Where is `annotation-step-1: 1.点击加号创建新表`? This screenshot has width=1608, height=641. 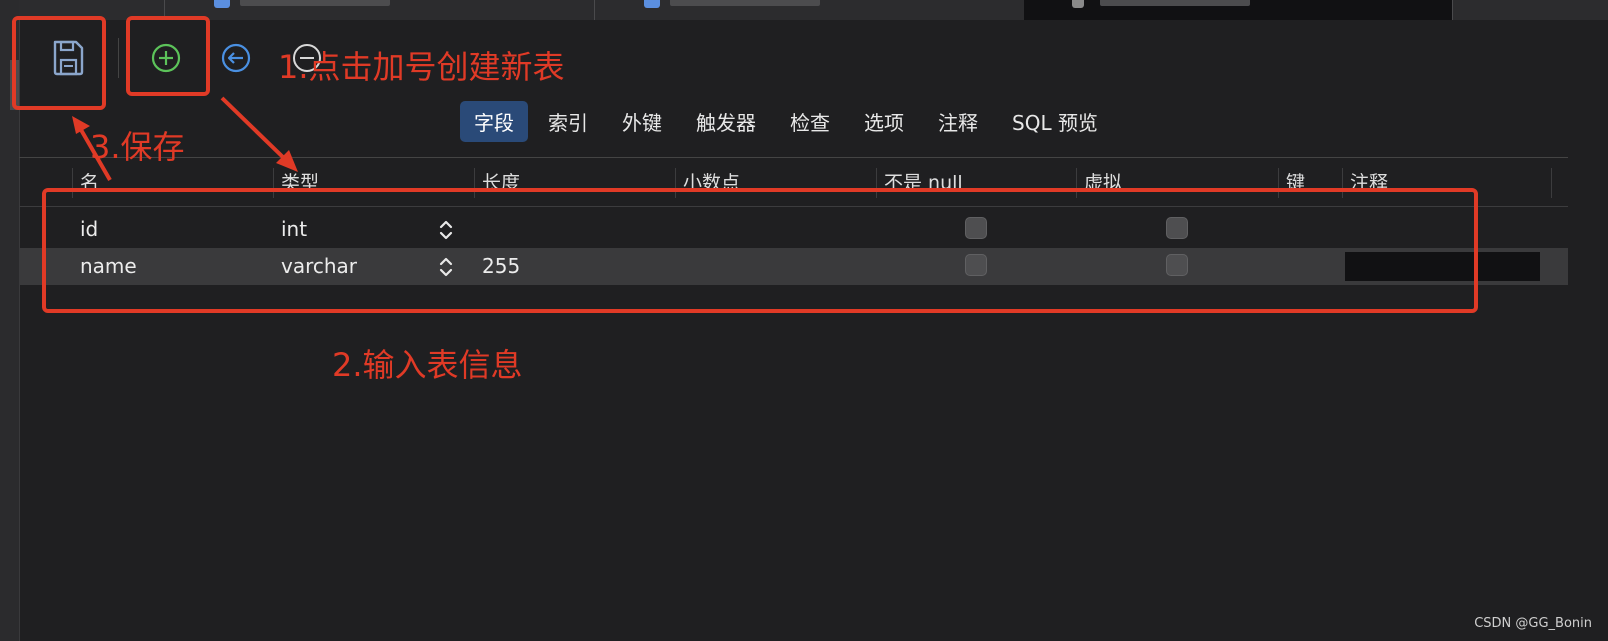
annotation-step-1: 1.点击加号创建新表 is located at coordinates (421, 67).